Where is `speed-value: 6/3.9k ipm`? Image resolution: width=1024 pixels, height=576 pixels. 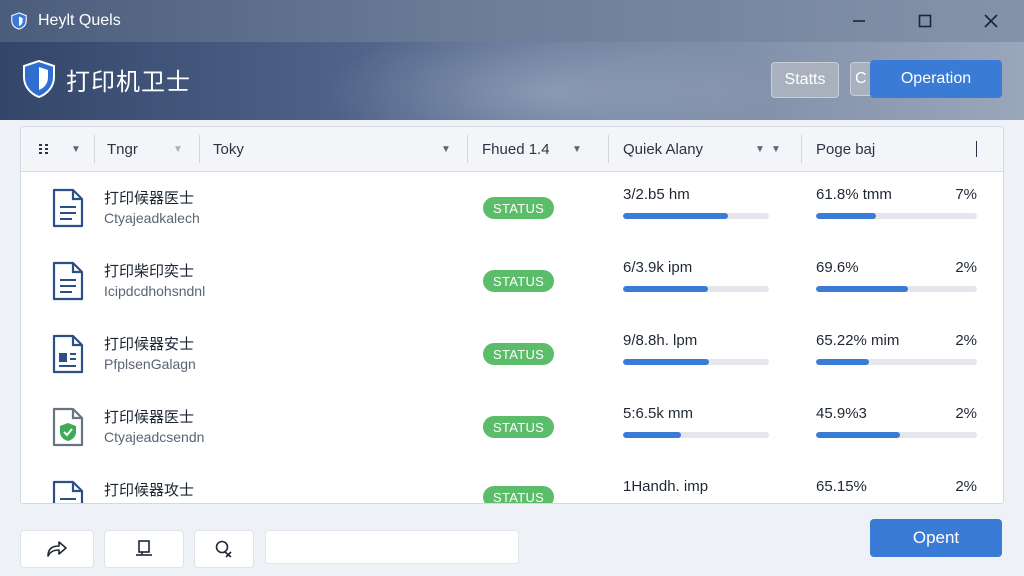
speed-value: 6/3.9k ipm is located at coordinates (658, 267).